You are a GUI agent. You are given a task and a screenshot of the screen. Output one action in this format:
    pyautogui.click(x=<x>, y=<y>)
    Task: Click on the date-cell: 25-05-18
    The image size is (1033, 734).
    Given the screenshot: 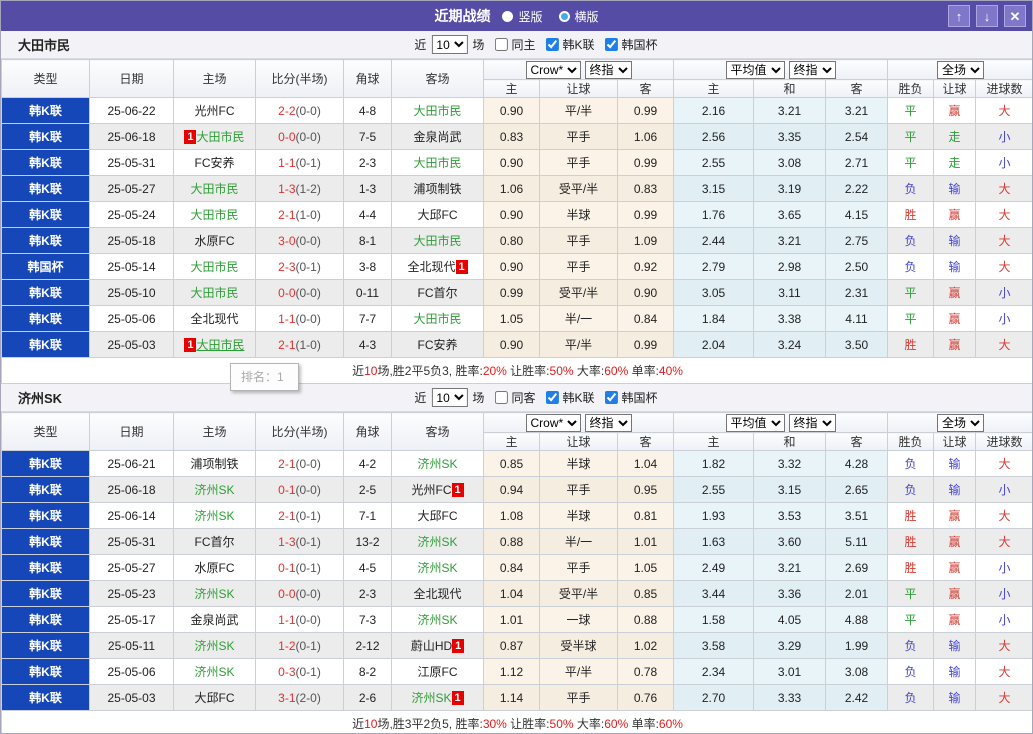 What is the action you would take?
    pyautogui.click(x=131, y=240)
    